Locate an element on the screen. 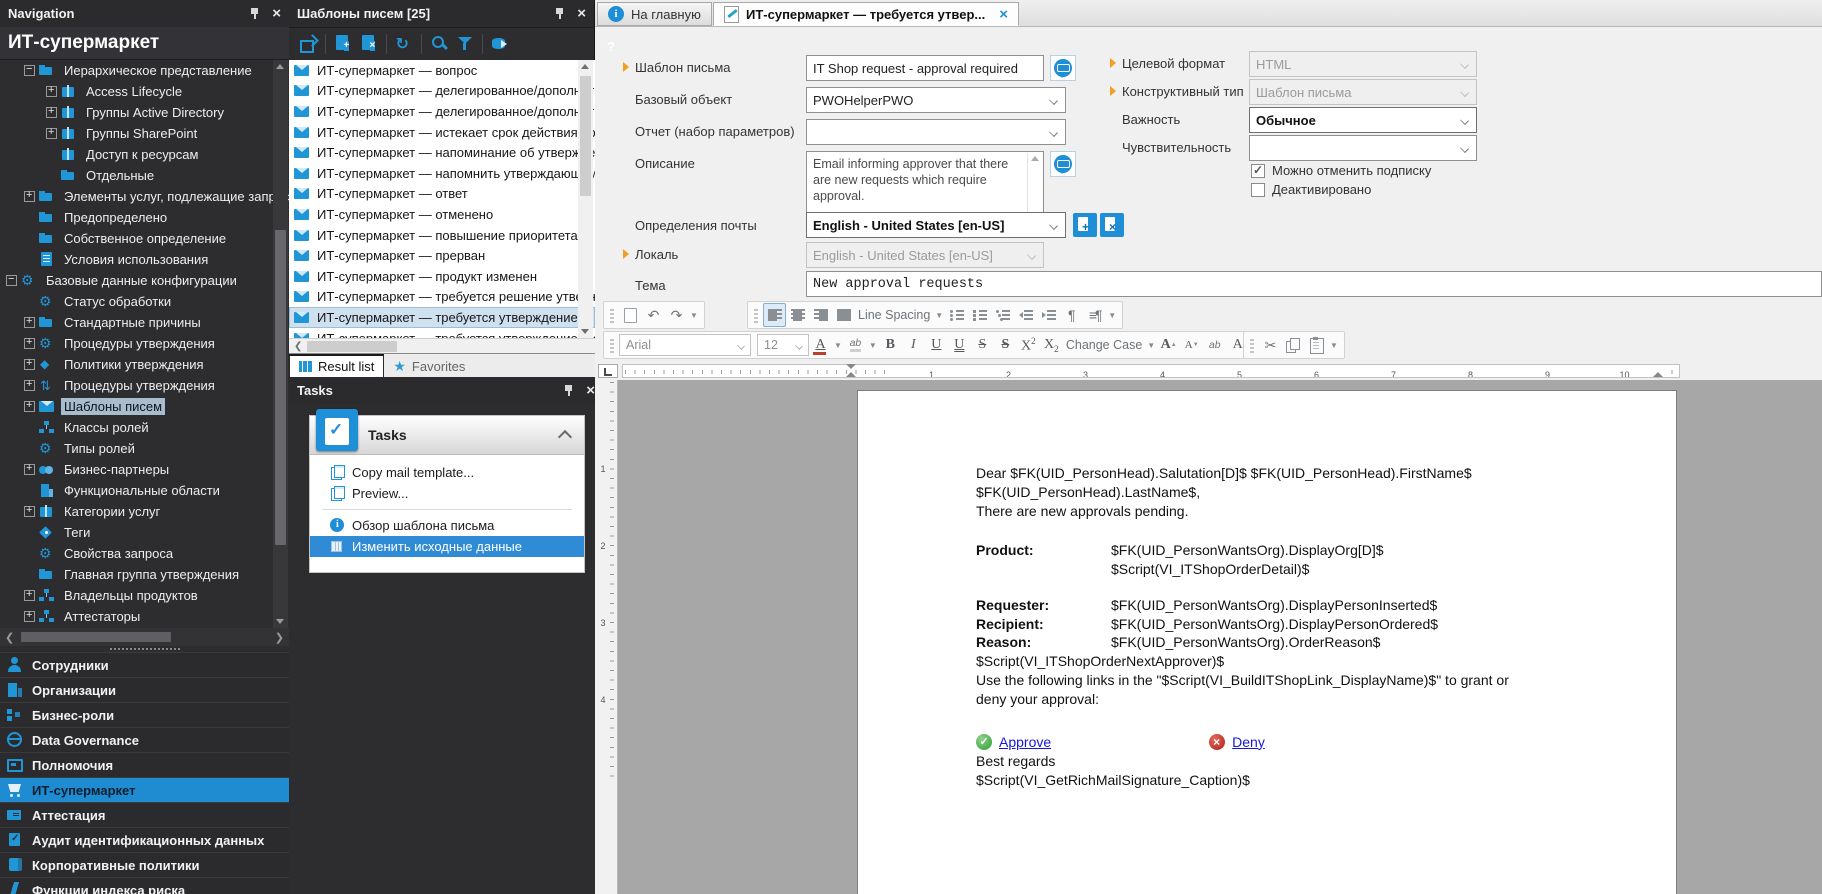  module-button: Бизнес-роли is located at coordinates (144, 714).